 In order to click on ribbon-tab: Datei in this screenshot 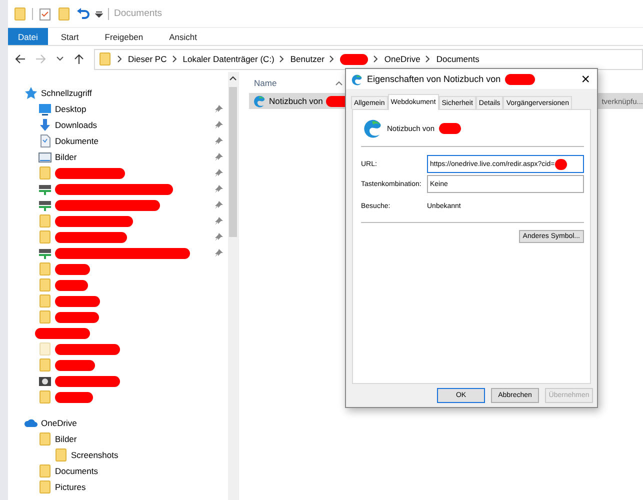, I will do `click(28, 36)`.